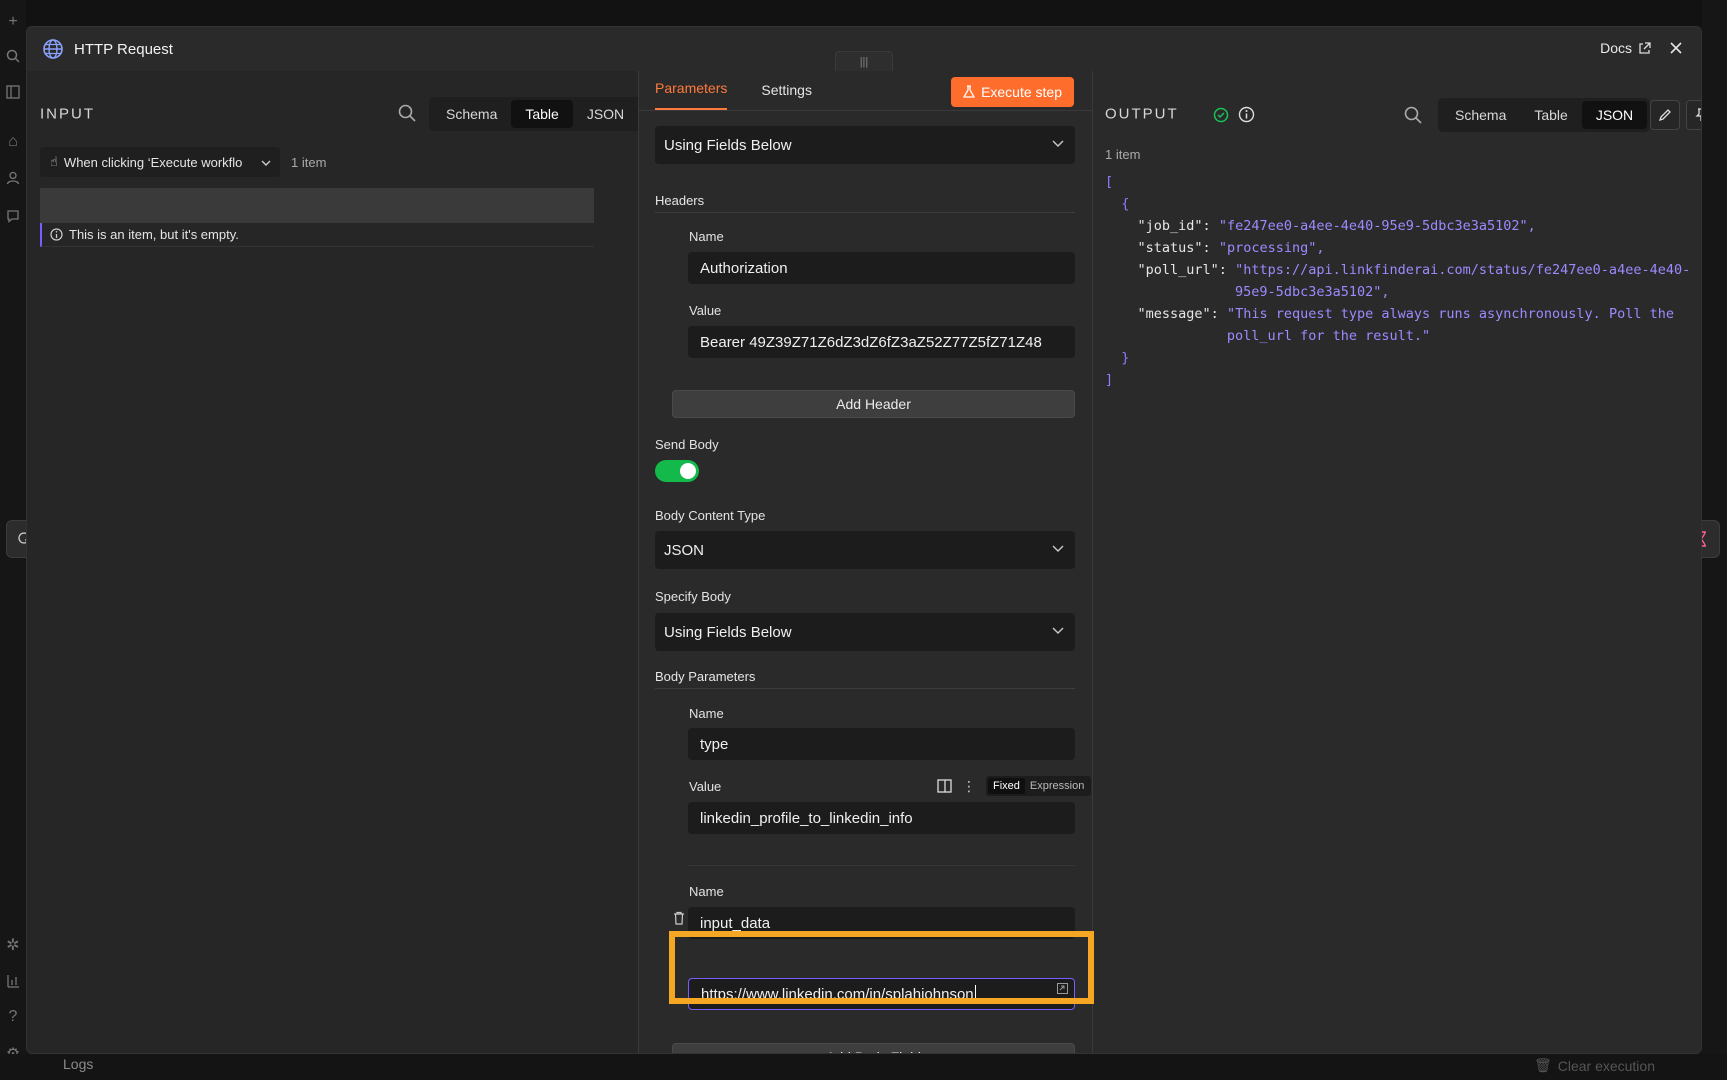 The height and width of the screenshot is (1080, 1727). What do you see at coordinates (865, 632) in the screenshot?
I see `specify-body-select: Using Fields Below` at bounding box center [865, 632].